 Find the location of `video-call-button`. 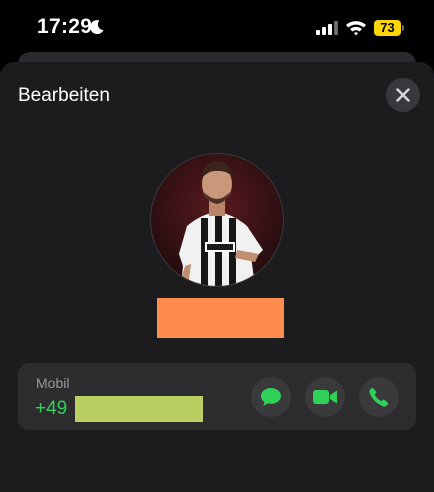

video-call-button is located at coordinates (325, 397).